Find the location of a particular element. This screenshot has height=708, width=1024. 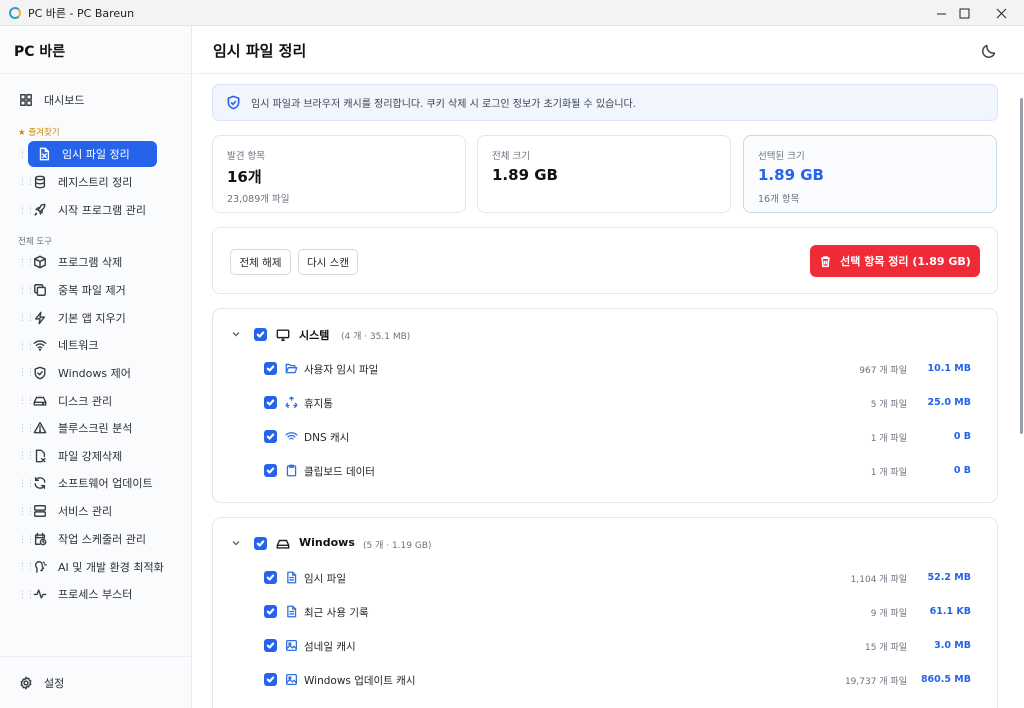

warning-icon is located at coordinates (40, 428).